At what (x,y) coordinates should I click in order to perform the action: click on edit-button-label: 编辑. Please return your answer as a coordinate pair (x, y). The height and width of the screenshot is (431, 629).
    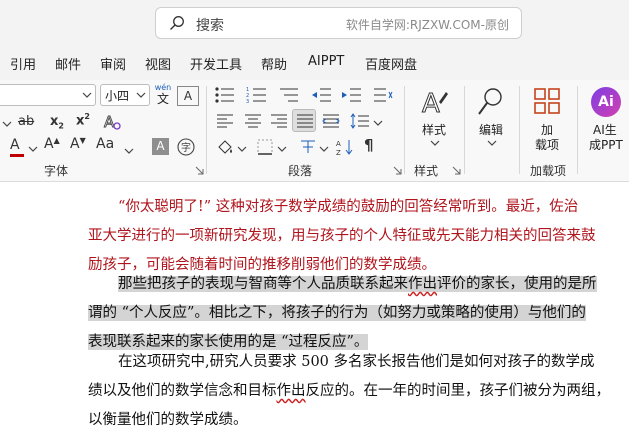
    Looking at the image, I should click on (491, 130).